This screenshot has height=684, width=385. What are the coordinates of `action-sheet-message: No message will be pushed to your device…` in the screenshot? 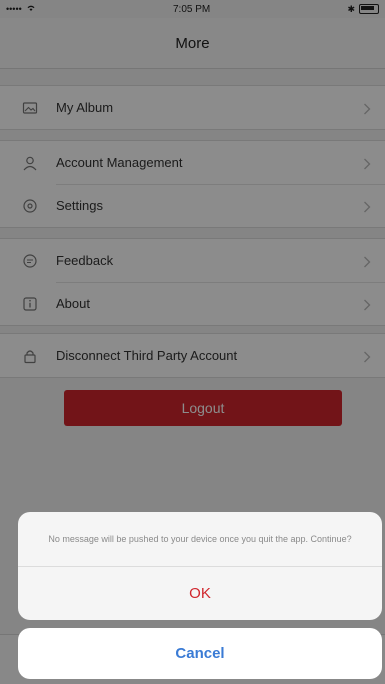 It's located at (200, 539).